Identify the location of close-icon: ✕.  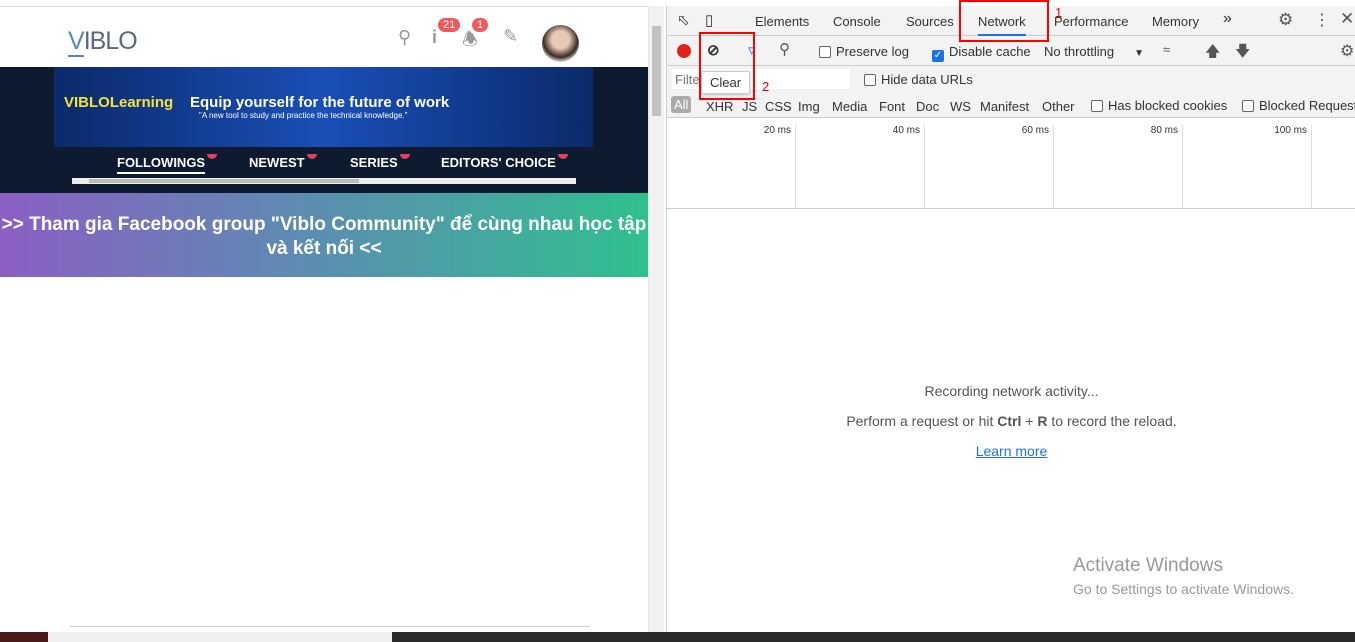
(1347, 19).